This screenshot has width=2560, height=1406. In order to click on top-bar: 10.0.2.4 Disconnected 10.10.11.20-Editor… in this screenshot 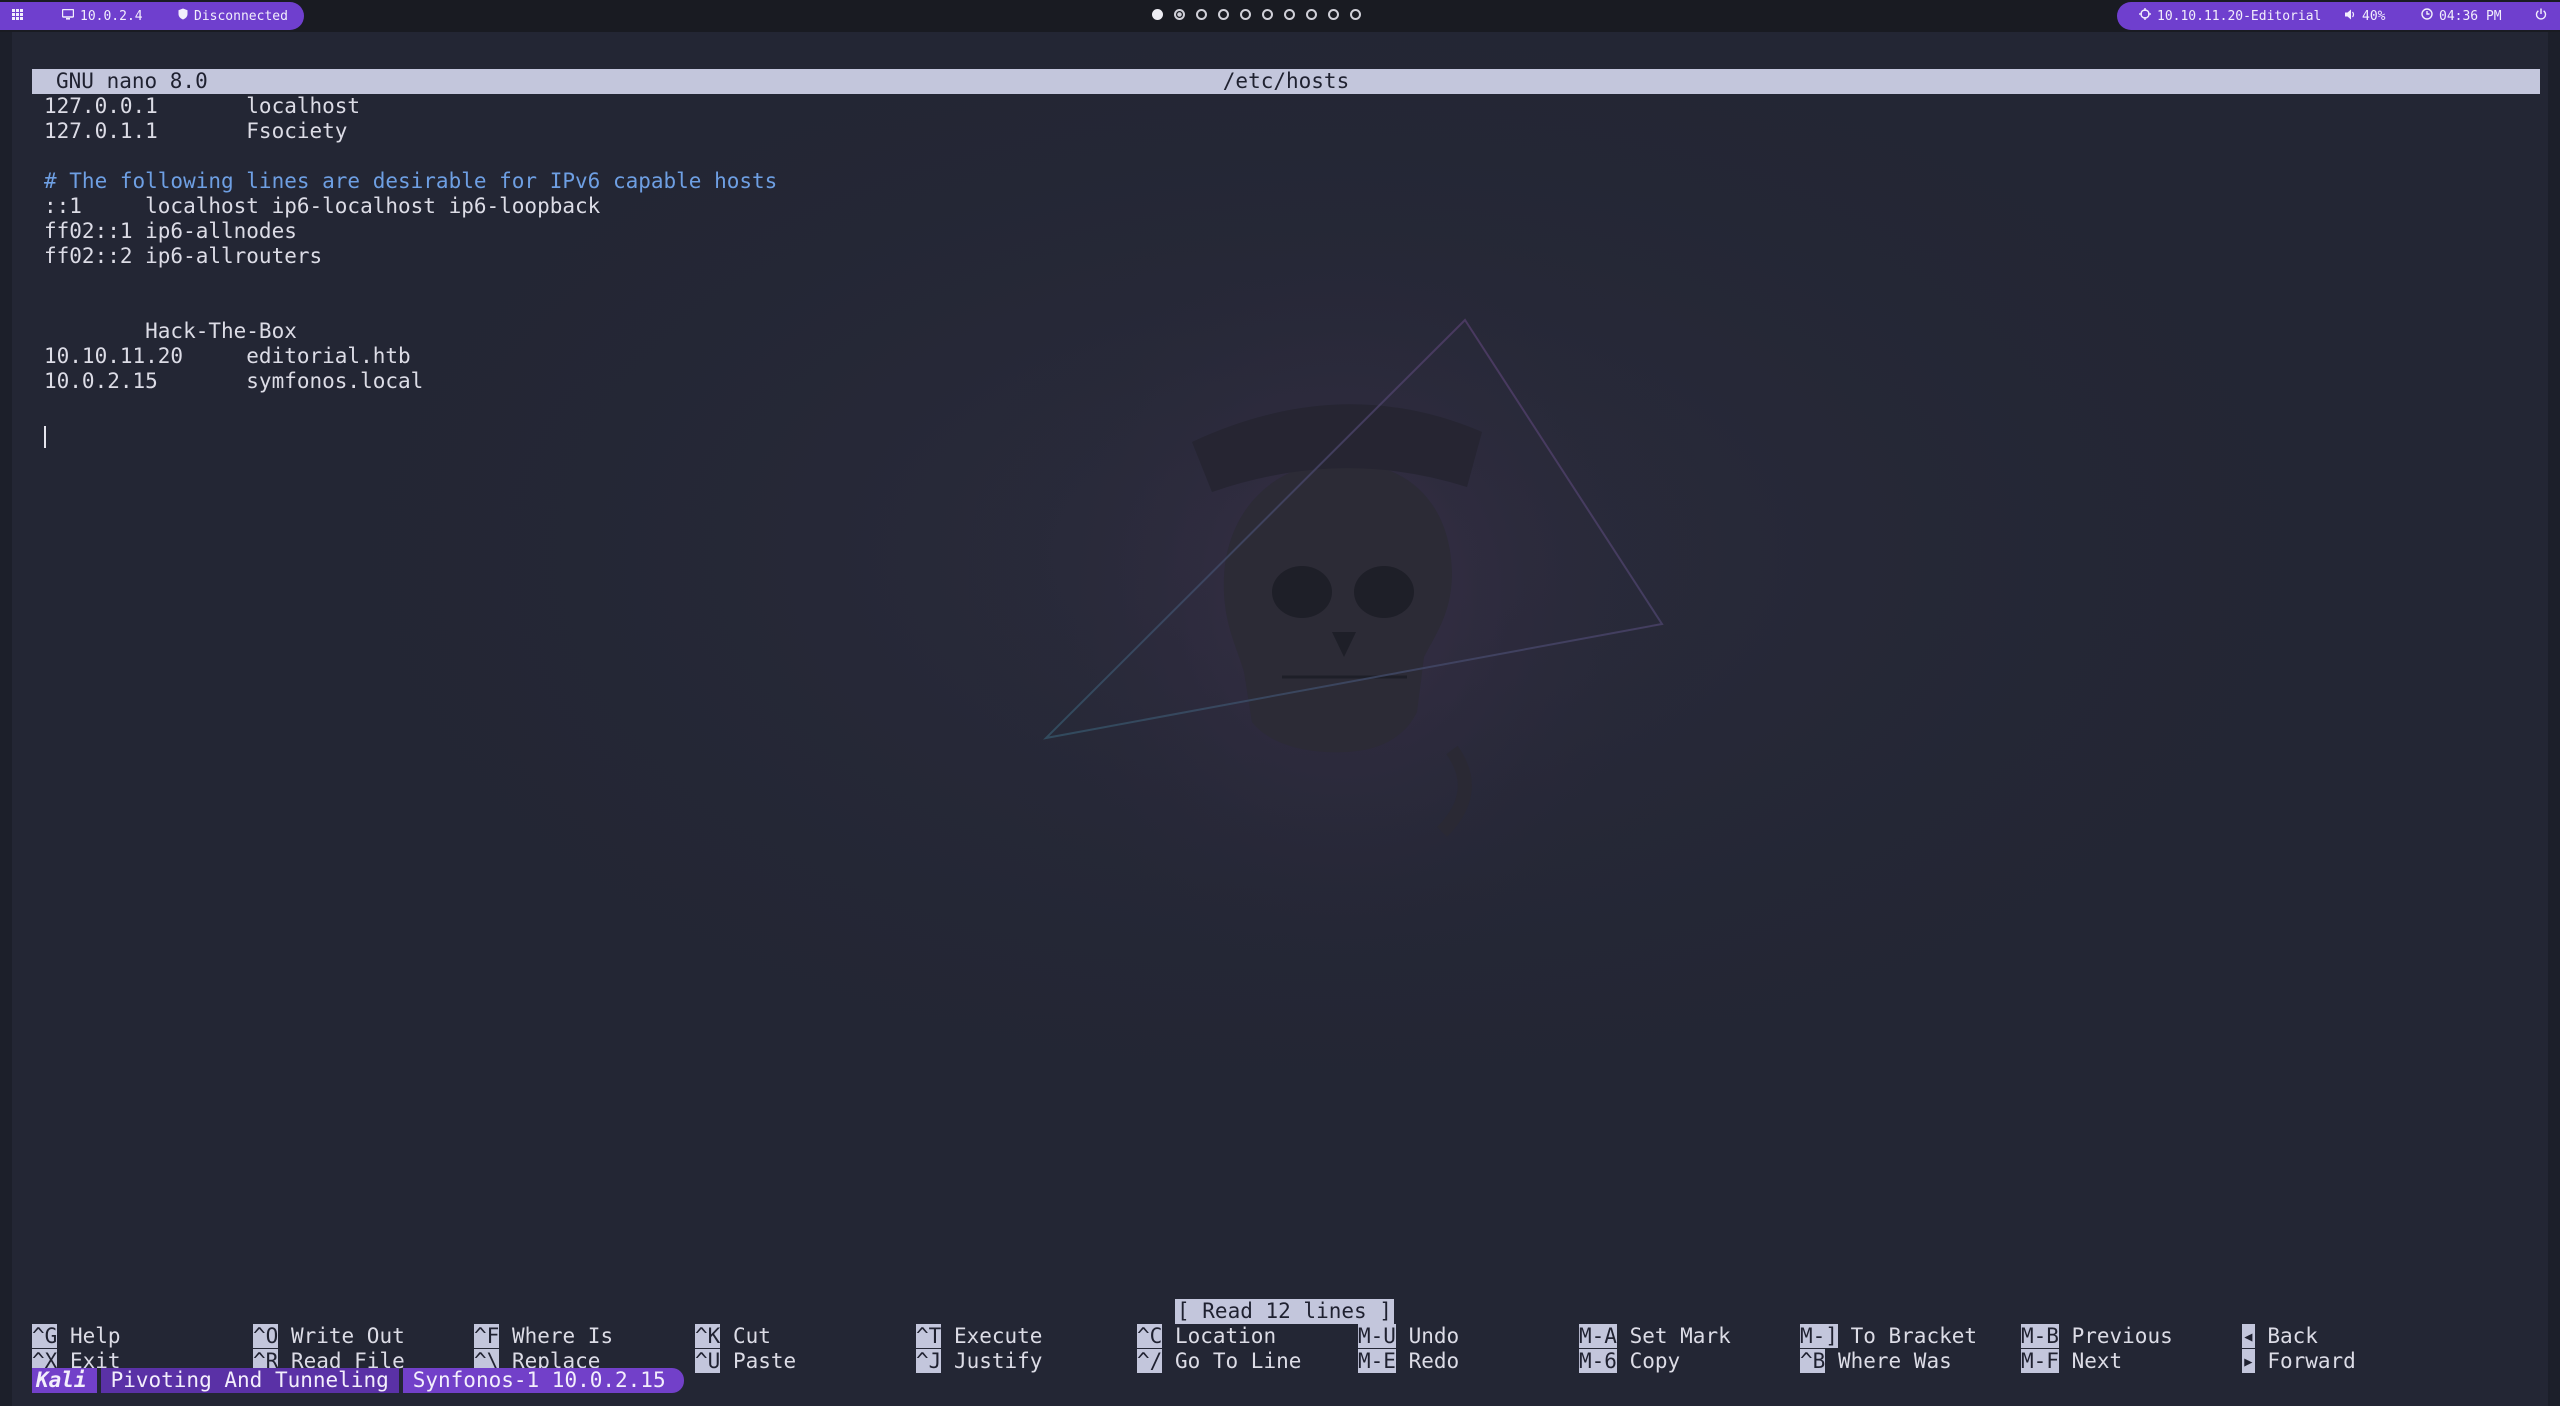, I will do `click(1280, 16)`.